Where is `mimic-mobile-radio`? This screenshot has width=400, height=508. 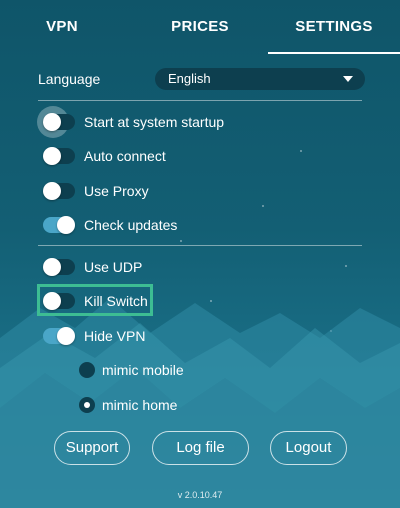 mimic-mobile-radio is located at coordinates (87, 370).